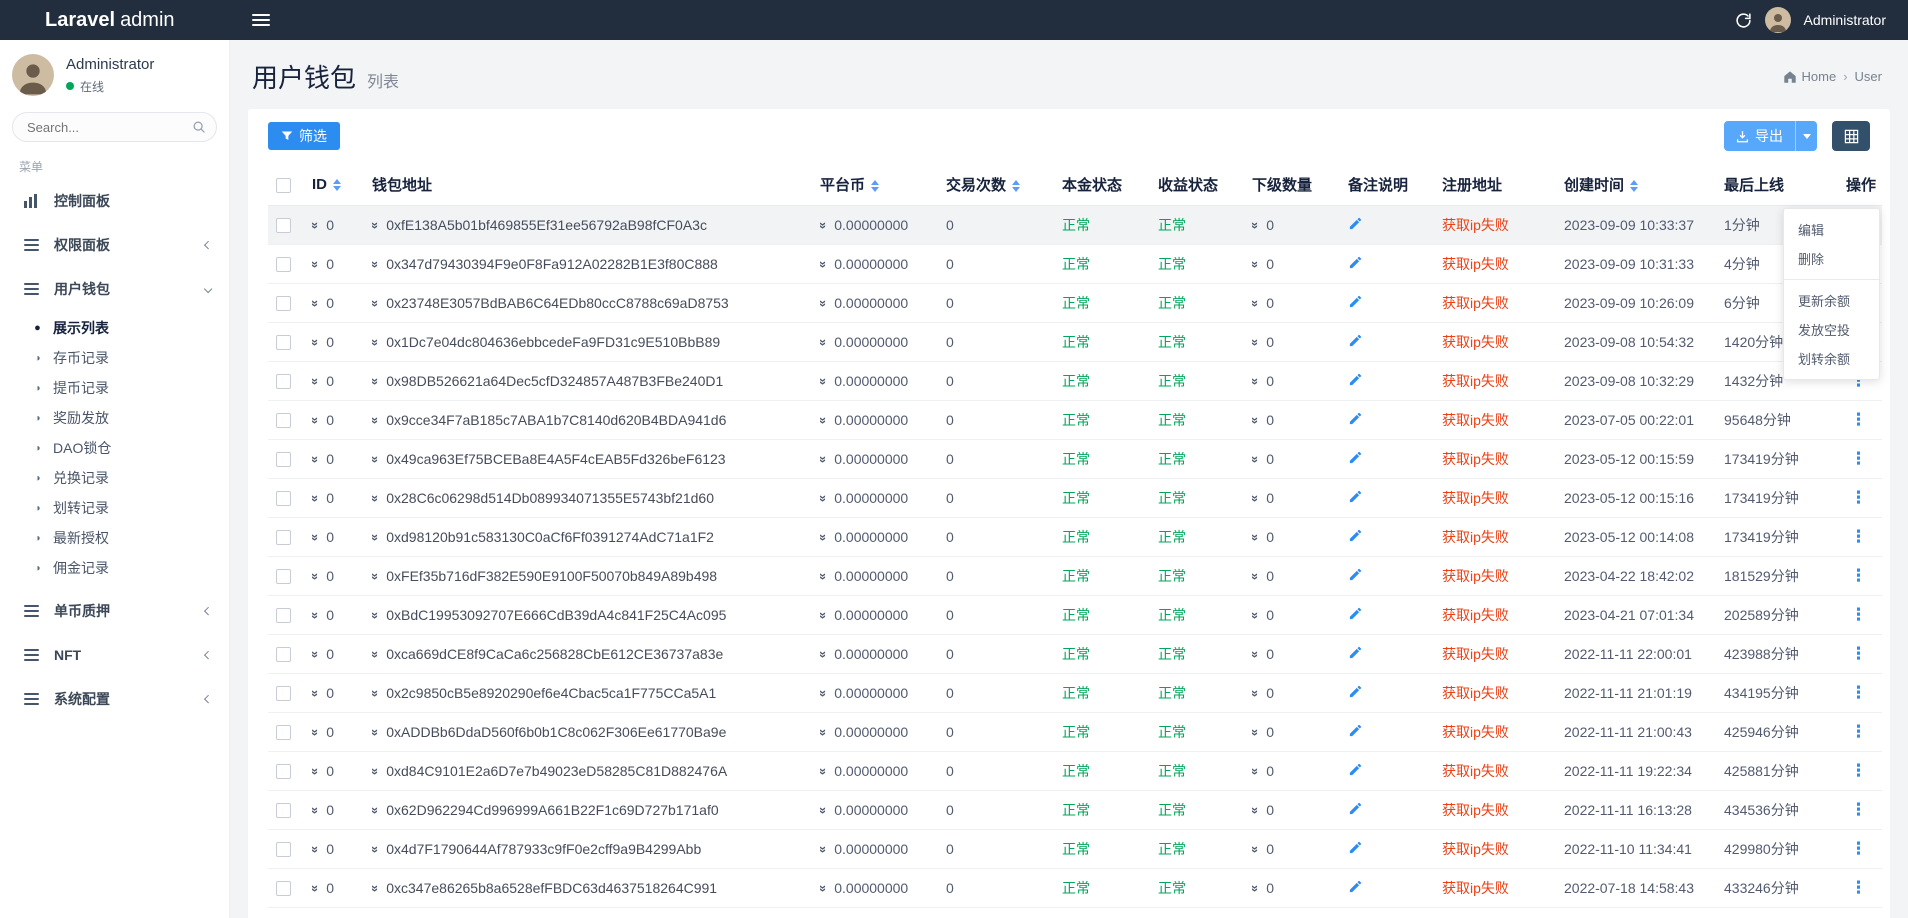  I want to click on sidebar-subitem: ◑ DAO锁仓, so click(114, 448).